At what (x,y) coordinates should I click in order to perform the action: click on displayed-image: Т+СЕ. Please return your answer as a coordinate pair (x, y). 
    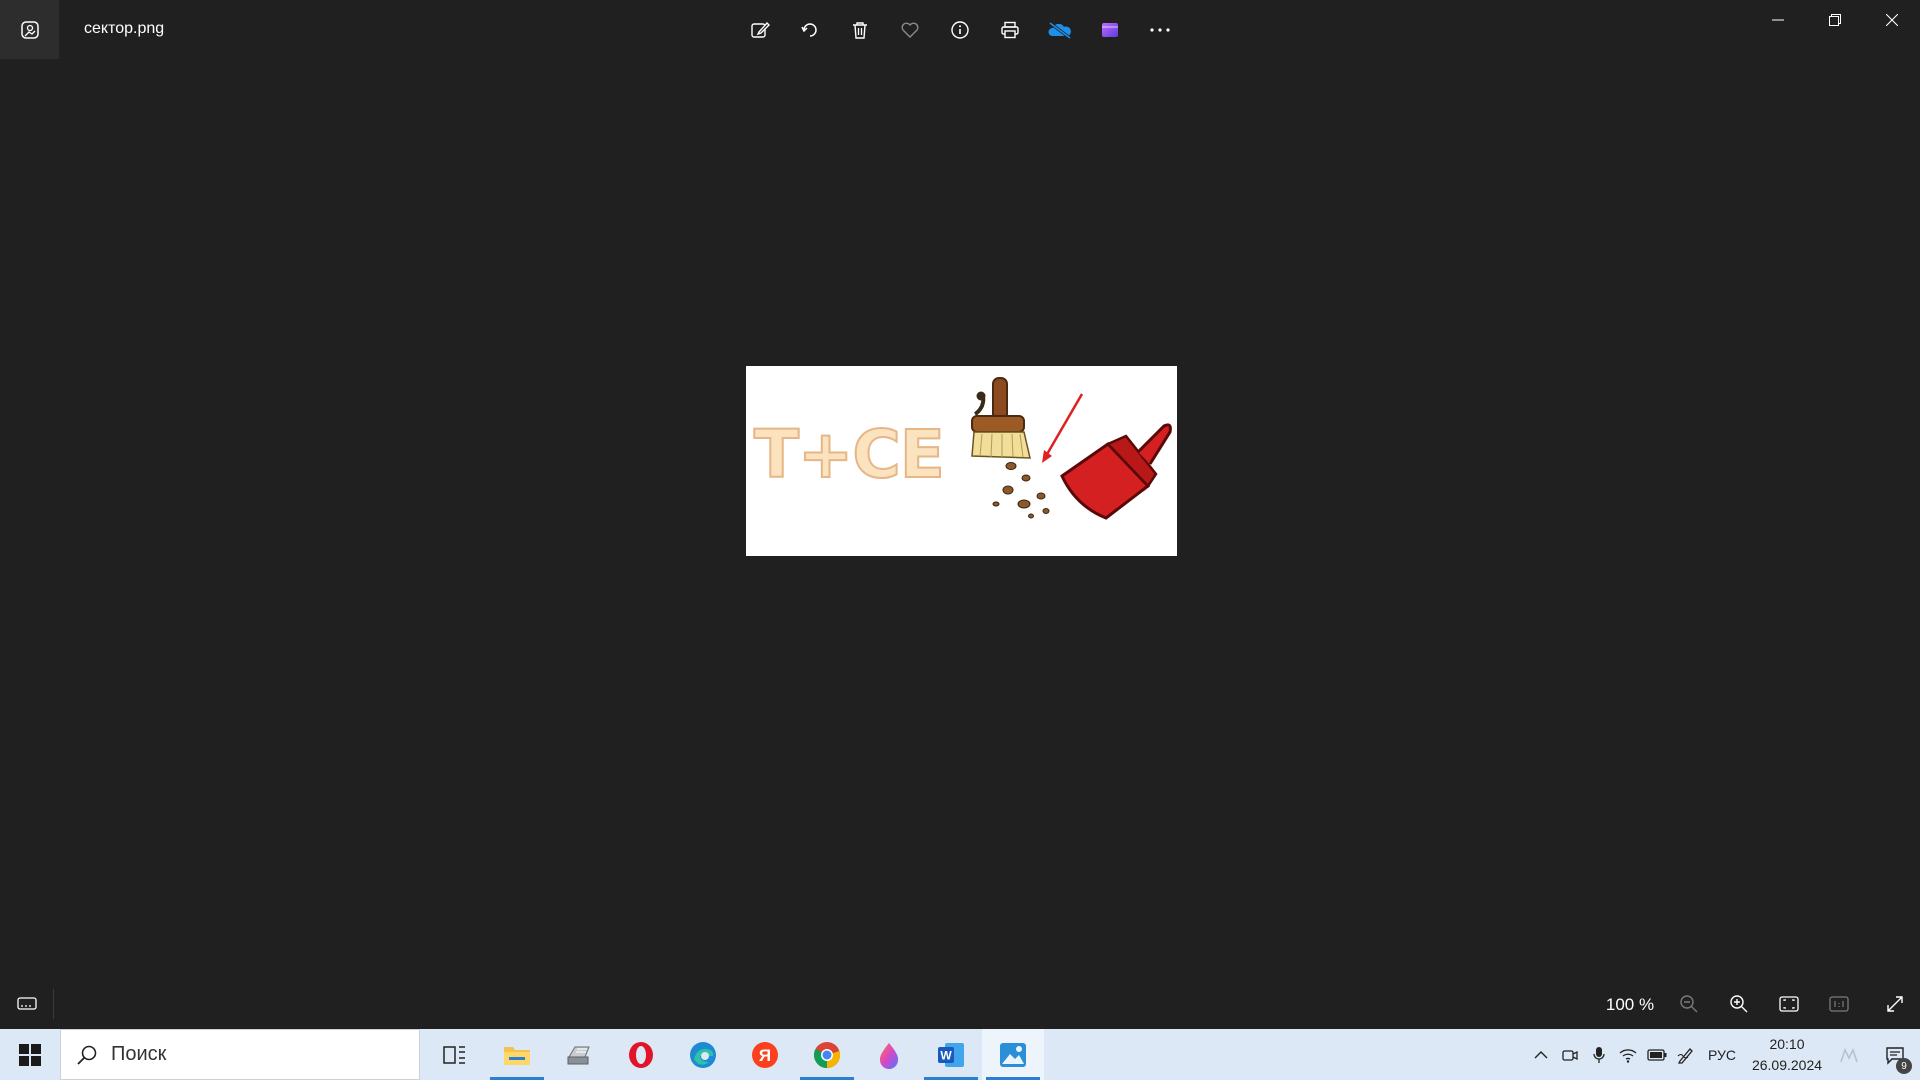
    Looking at the image, I should click on (961, 461).